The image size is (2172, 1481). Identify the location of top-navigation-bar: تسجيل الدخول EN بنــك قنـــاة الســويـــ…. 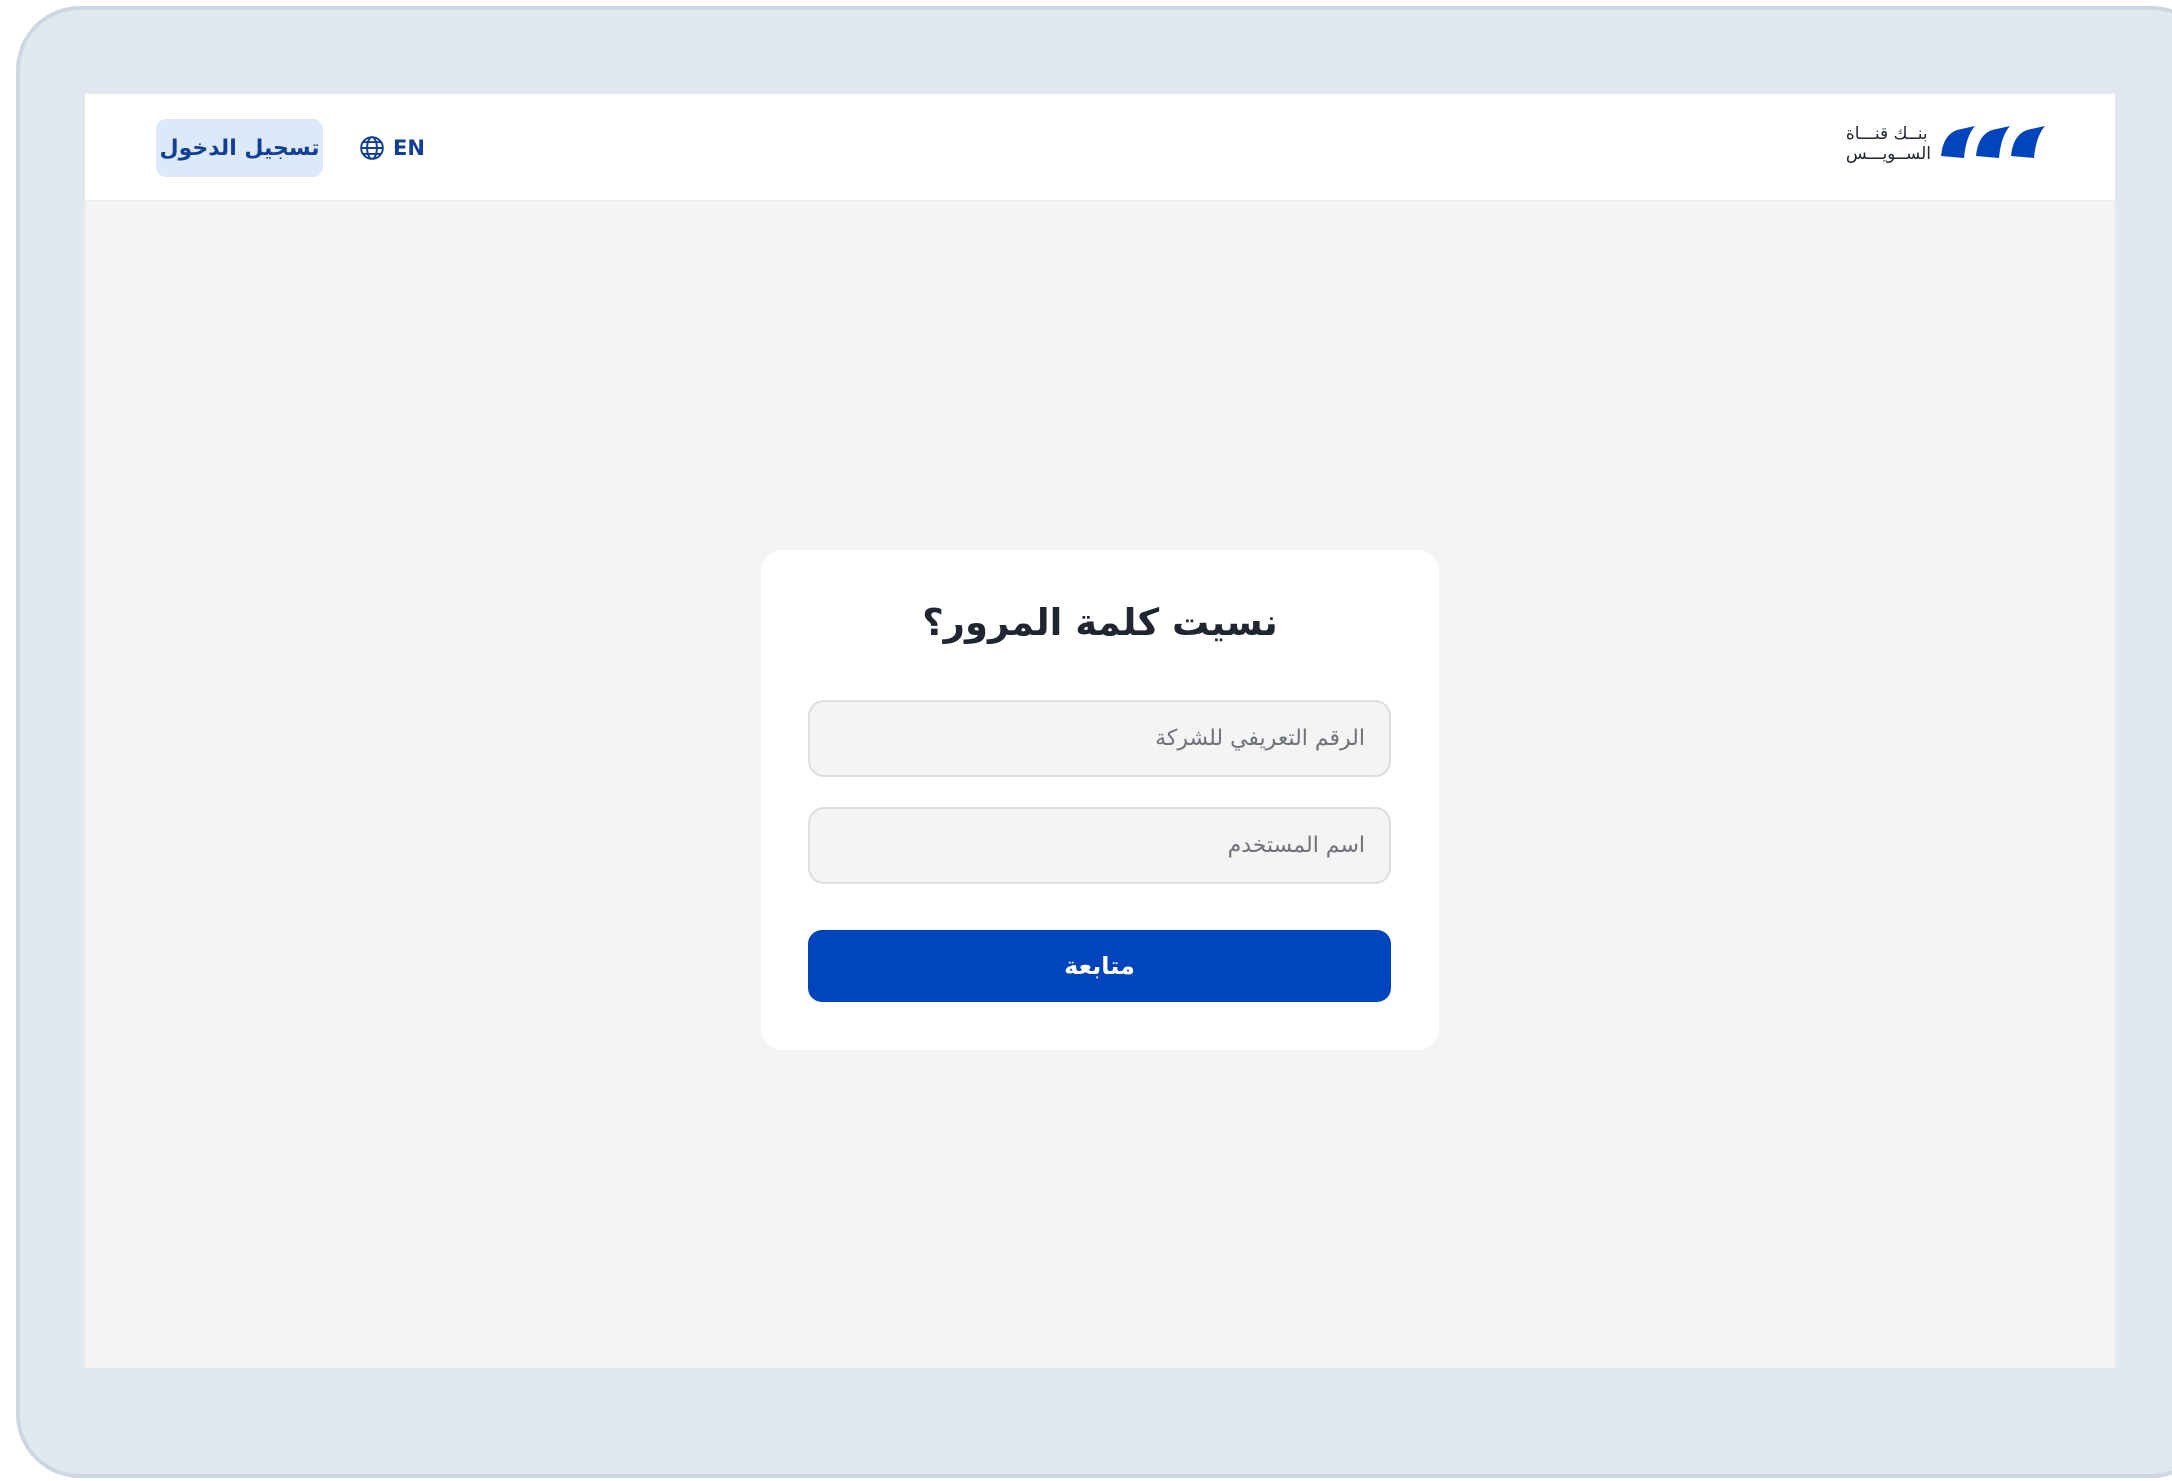
(1100, 147).